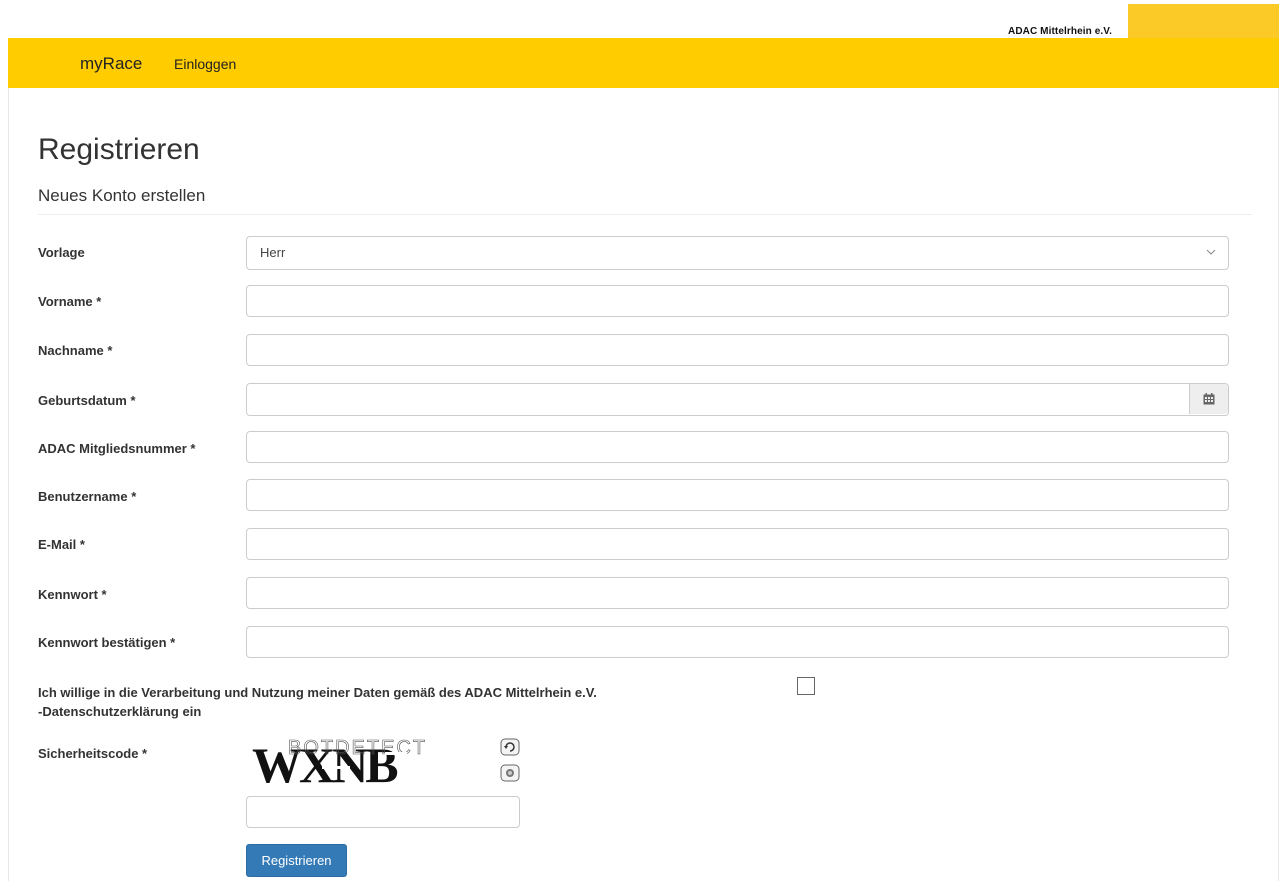  What do you see at coordinates (737, 495) in the screenshot?
I see `benutzername-input` at bounding box center [737, 495].